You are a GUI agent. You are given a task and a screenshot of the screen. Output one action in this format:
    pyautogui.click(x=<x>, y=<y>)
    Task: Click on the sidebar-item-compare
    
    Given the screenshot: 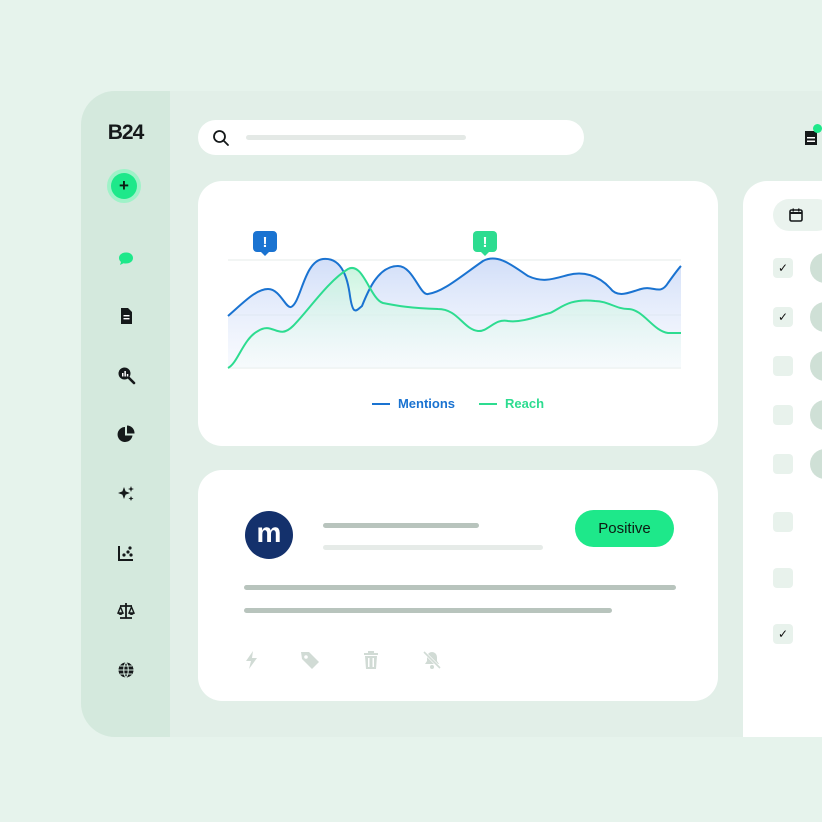 What is the action you would take?
    pyautogui.click(x=126, y=611)
    